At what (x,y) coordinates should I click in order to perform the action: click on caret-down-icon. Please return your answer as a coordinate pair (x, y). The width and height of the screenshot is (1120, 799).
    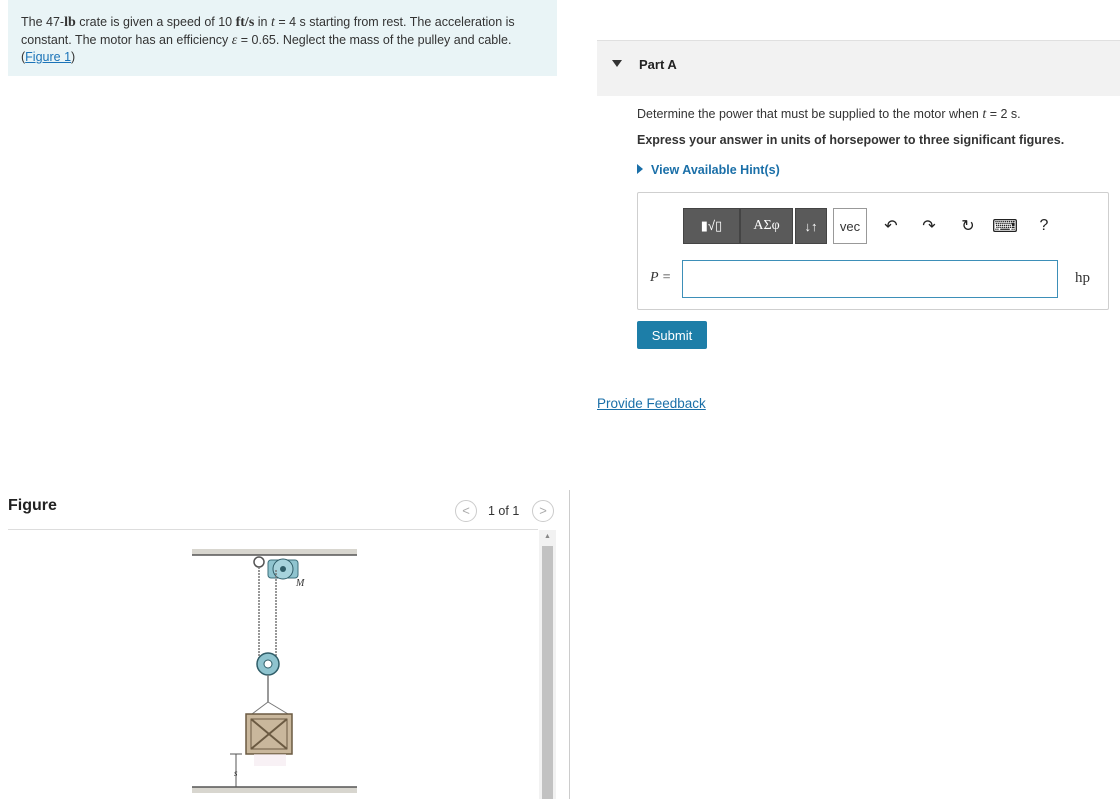
    Looking at the image, I should click on (617, 63).